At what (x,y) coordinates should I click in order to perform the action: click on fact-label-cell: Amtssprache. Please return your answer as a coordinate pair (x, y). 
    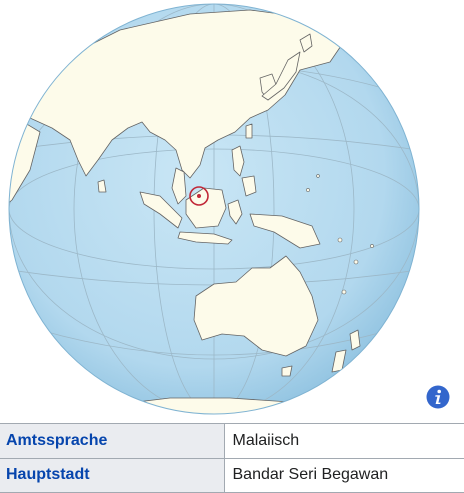
    Looking at the image, I should click on (112, 441).